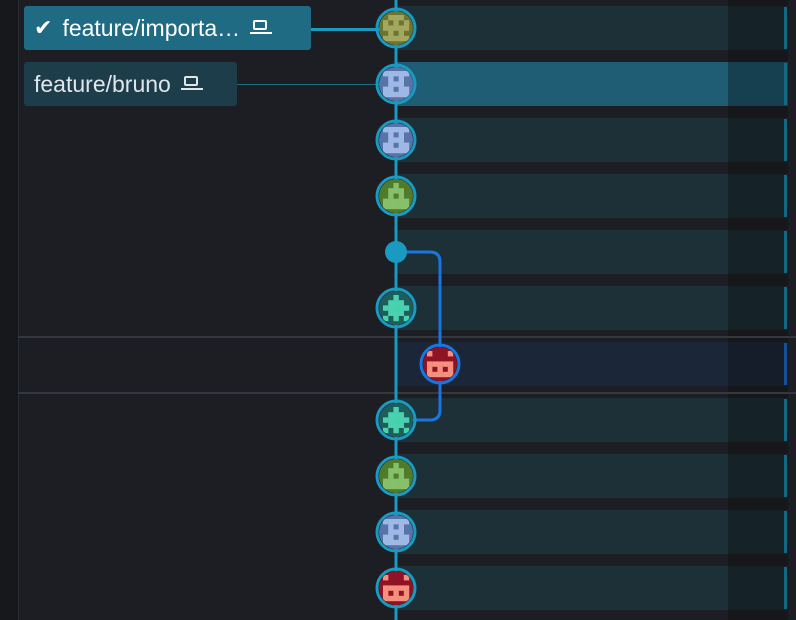 The height and width of the screenshot is (620, 796). I want to click on commit-graph-lanes, so click(418, 310).